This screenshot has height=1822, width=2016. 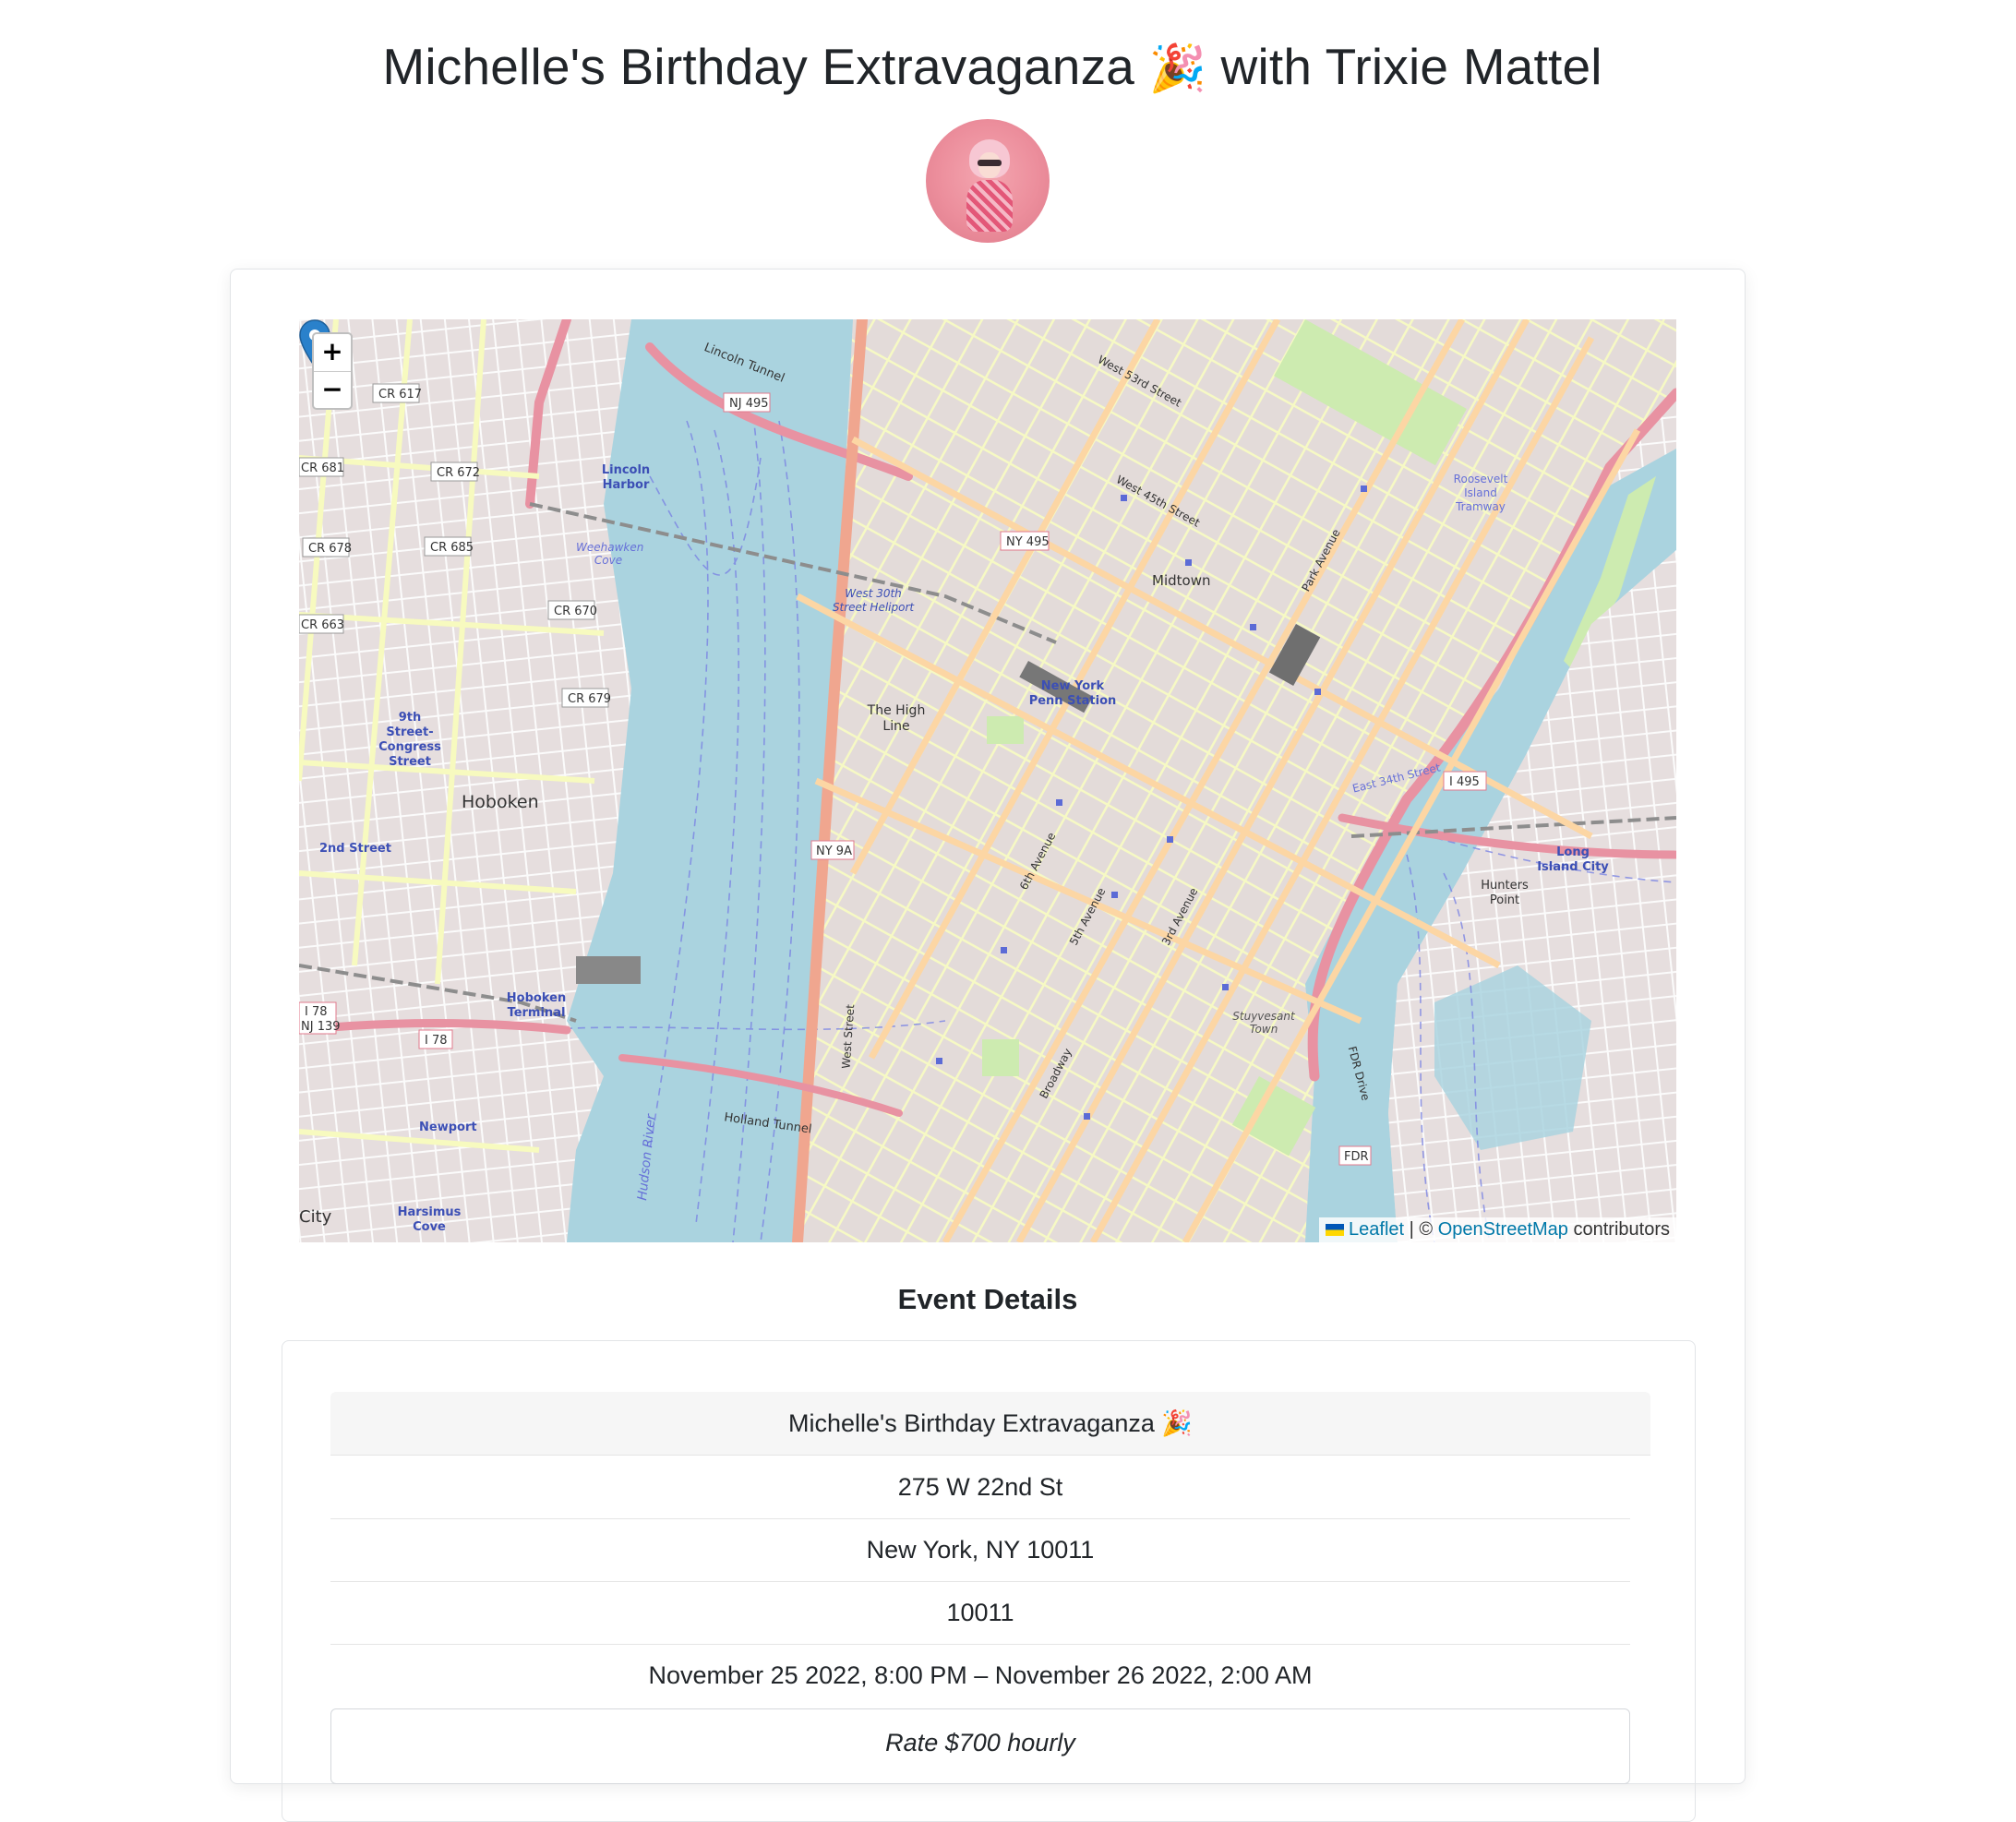 What do you see at coordinates (452, 548) in the screenshot?
I see `svg-text: CR 685` at bounding box center [452, 548].